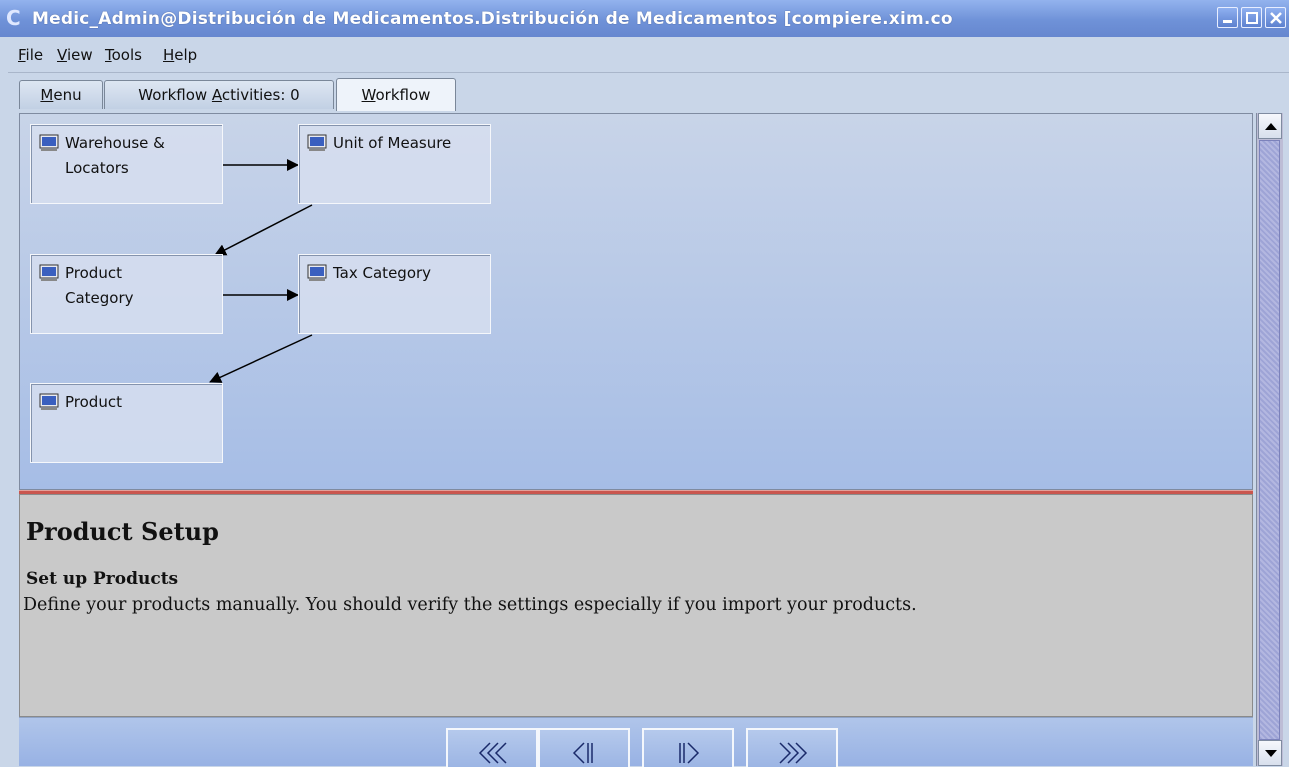  I want to click on minimize-icon, so click(1227, 21).